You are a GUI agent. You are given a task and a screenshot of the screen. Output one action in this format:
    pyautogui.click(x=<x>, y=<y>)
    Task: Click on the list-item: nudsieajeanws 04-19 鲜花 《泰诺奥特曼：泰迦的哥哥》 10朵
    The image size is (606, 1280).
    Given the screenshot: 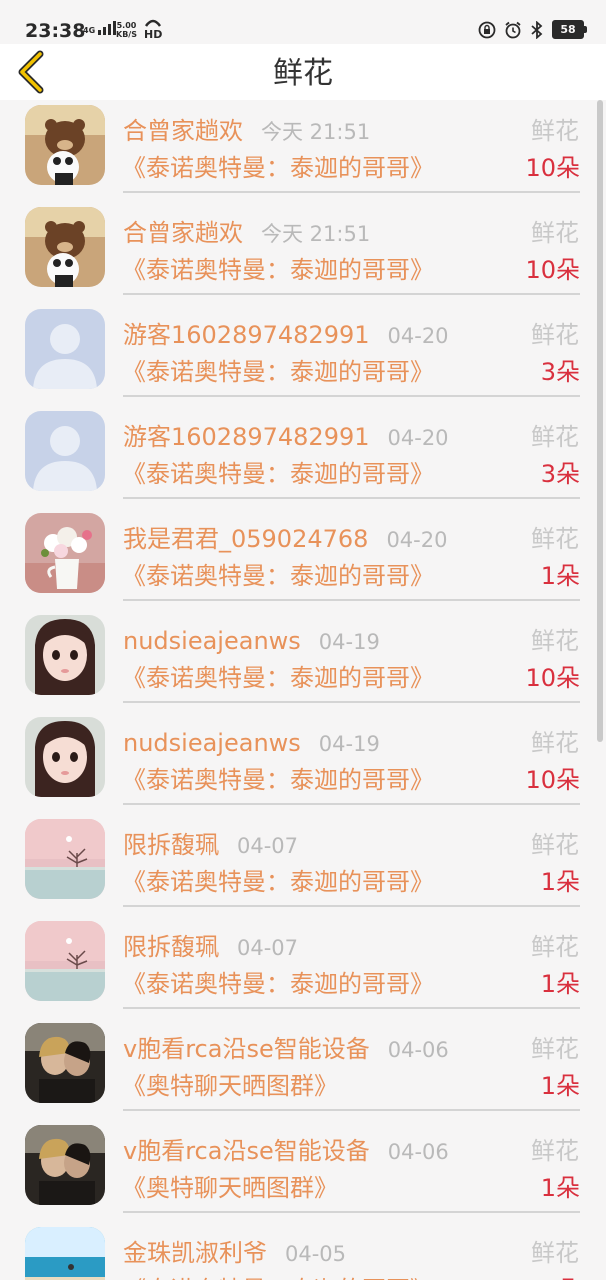 What is the action you would take?
    pyautogui.click(x=303, y=763)
    